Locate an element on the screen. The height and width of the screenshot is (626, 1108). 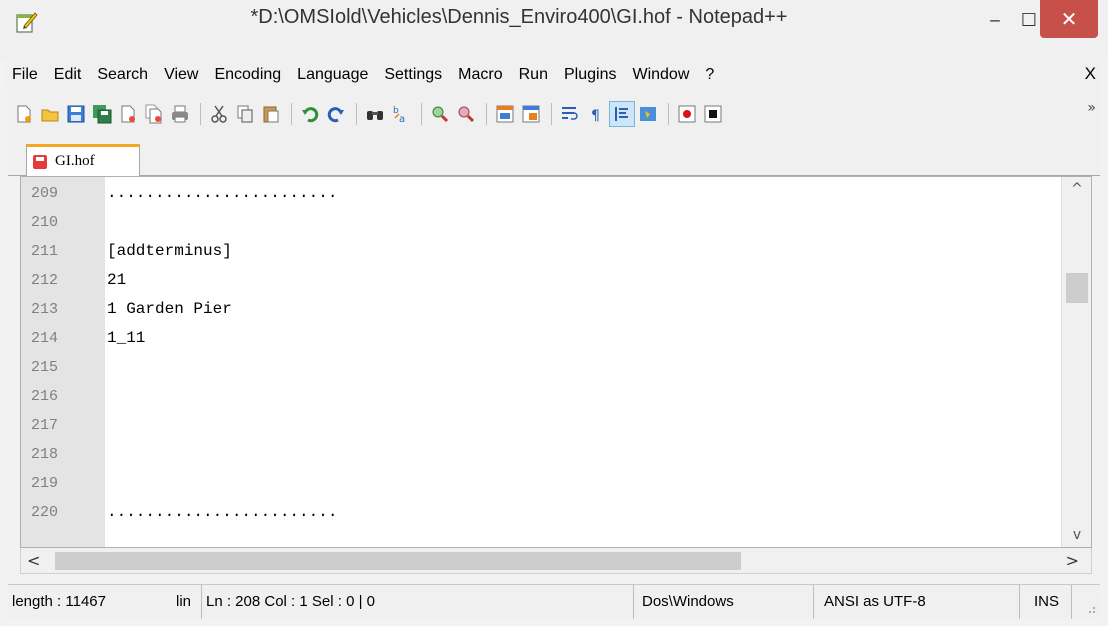
close-all-icon is located at coordinates (154, 114).